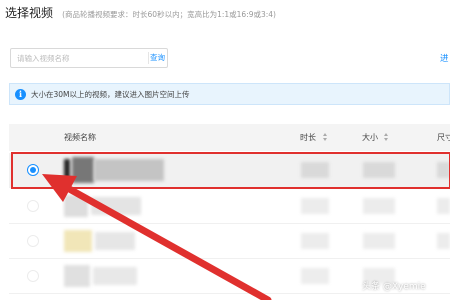  I want to click on column-header-name: 视频名称, so click(80, 137).